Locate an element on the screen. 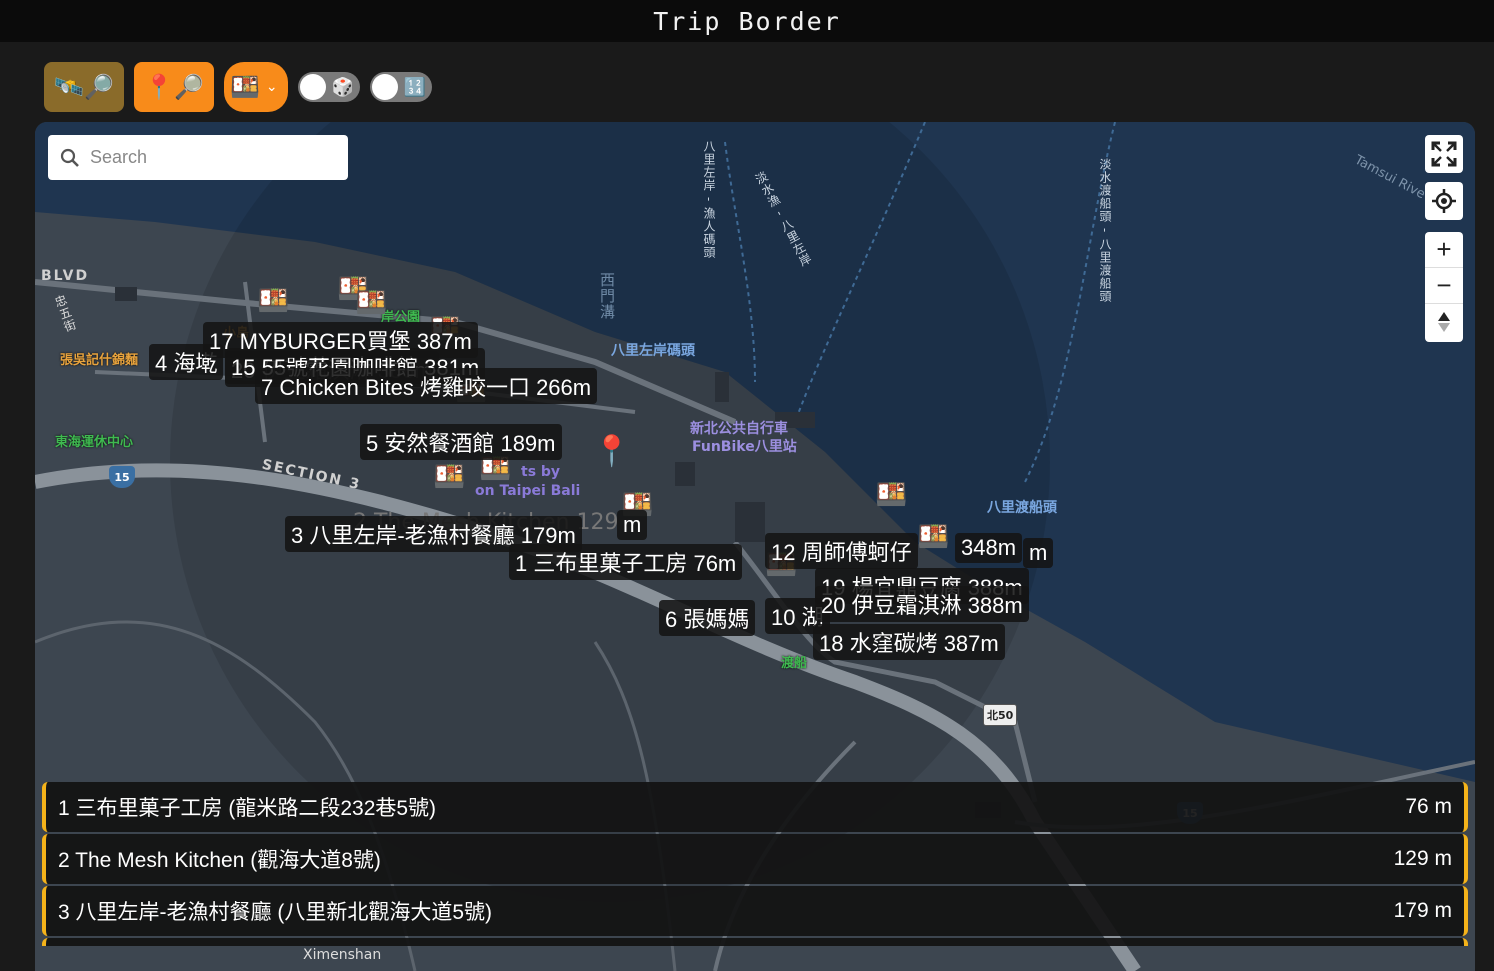 This screenshot has height=971, width=1494. pin-search-icon: 📍🔎 is located at coordinates (174, 87).